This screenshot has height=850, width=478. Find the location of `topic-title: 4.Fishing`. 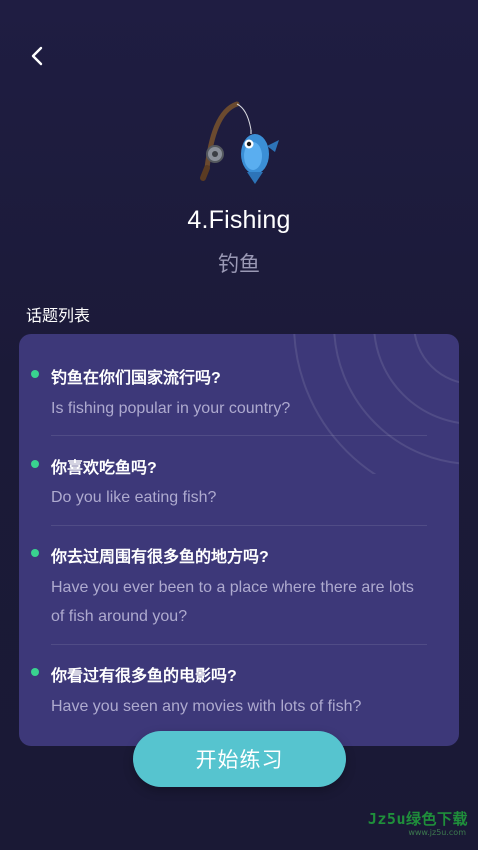

topic-title: 4.Fishing is located at coordinates (239, 220).